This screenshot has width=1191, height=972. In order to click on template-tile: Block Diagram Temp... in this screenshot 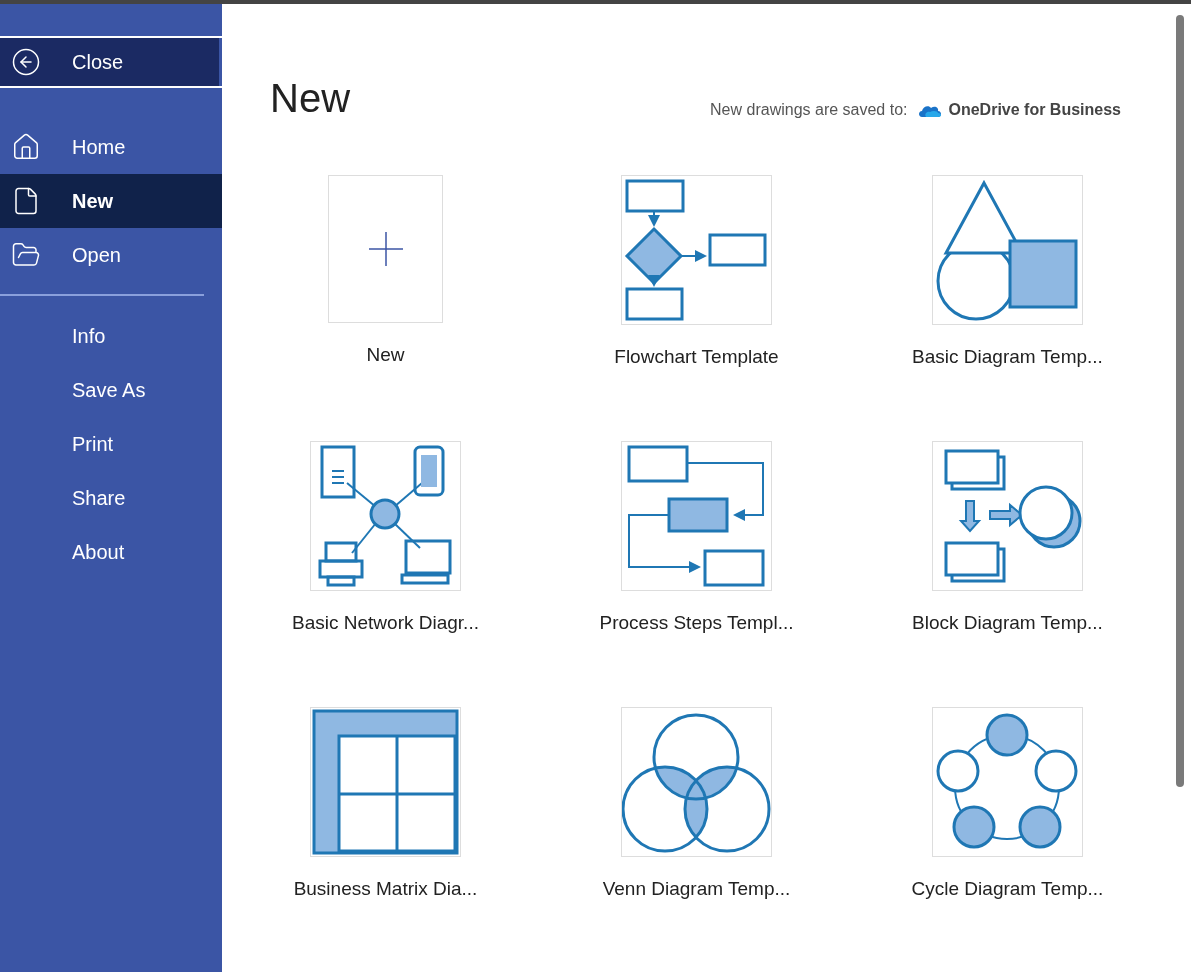, I will do `click(1007, 540)`.